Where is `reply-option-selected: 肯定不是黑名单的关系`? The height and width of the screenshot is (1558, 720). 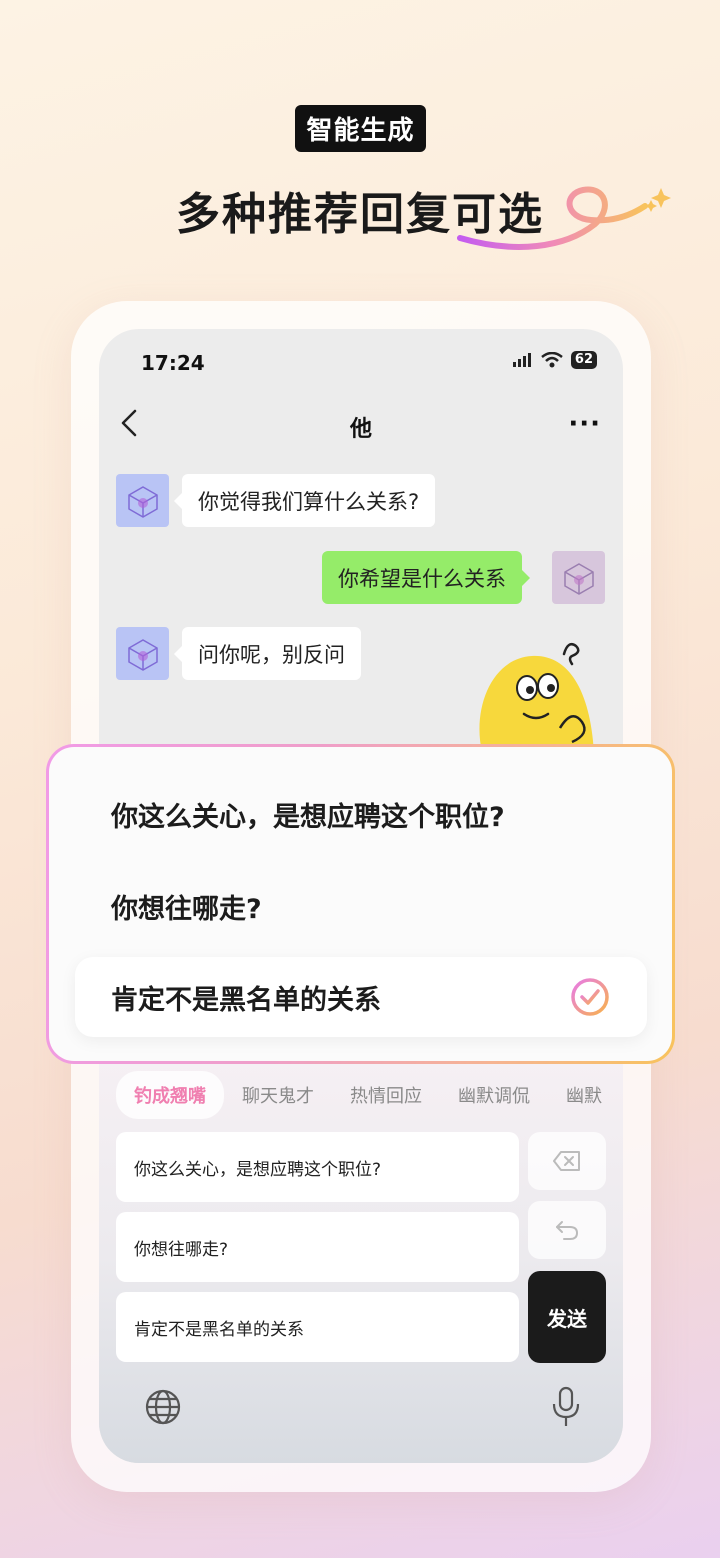 reply-option-selected: 肯定不是黑名单的关系 is located at coordinates (361, 997).